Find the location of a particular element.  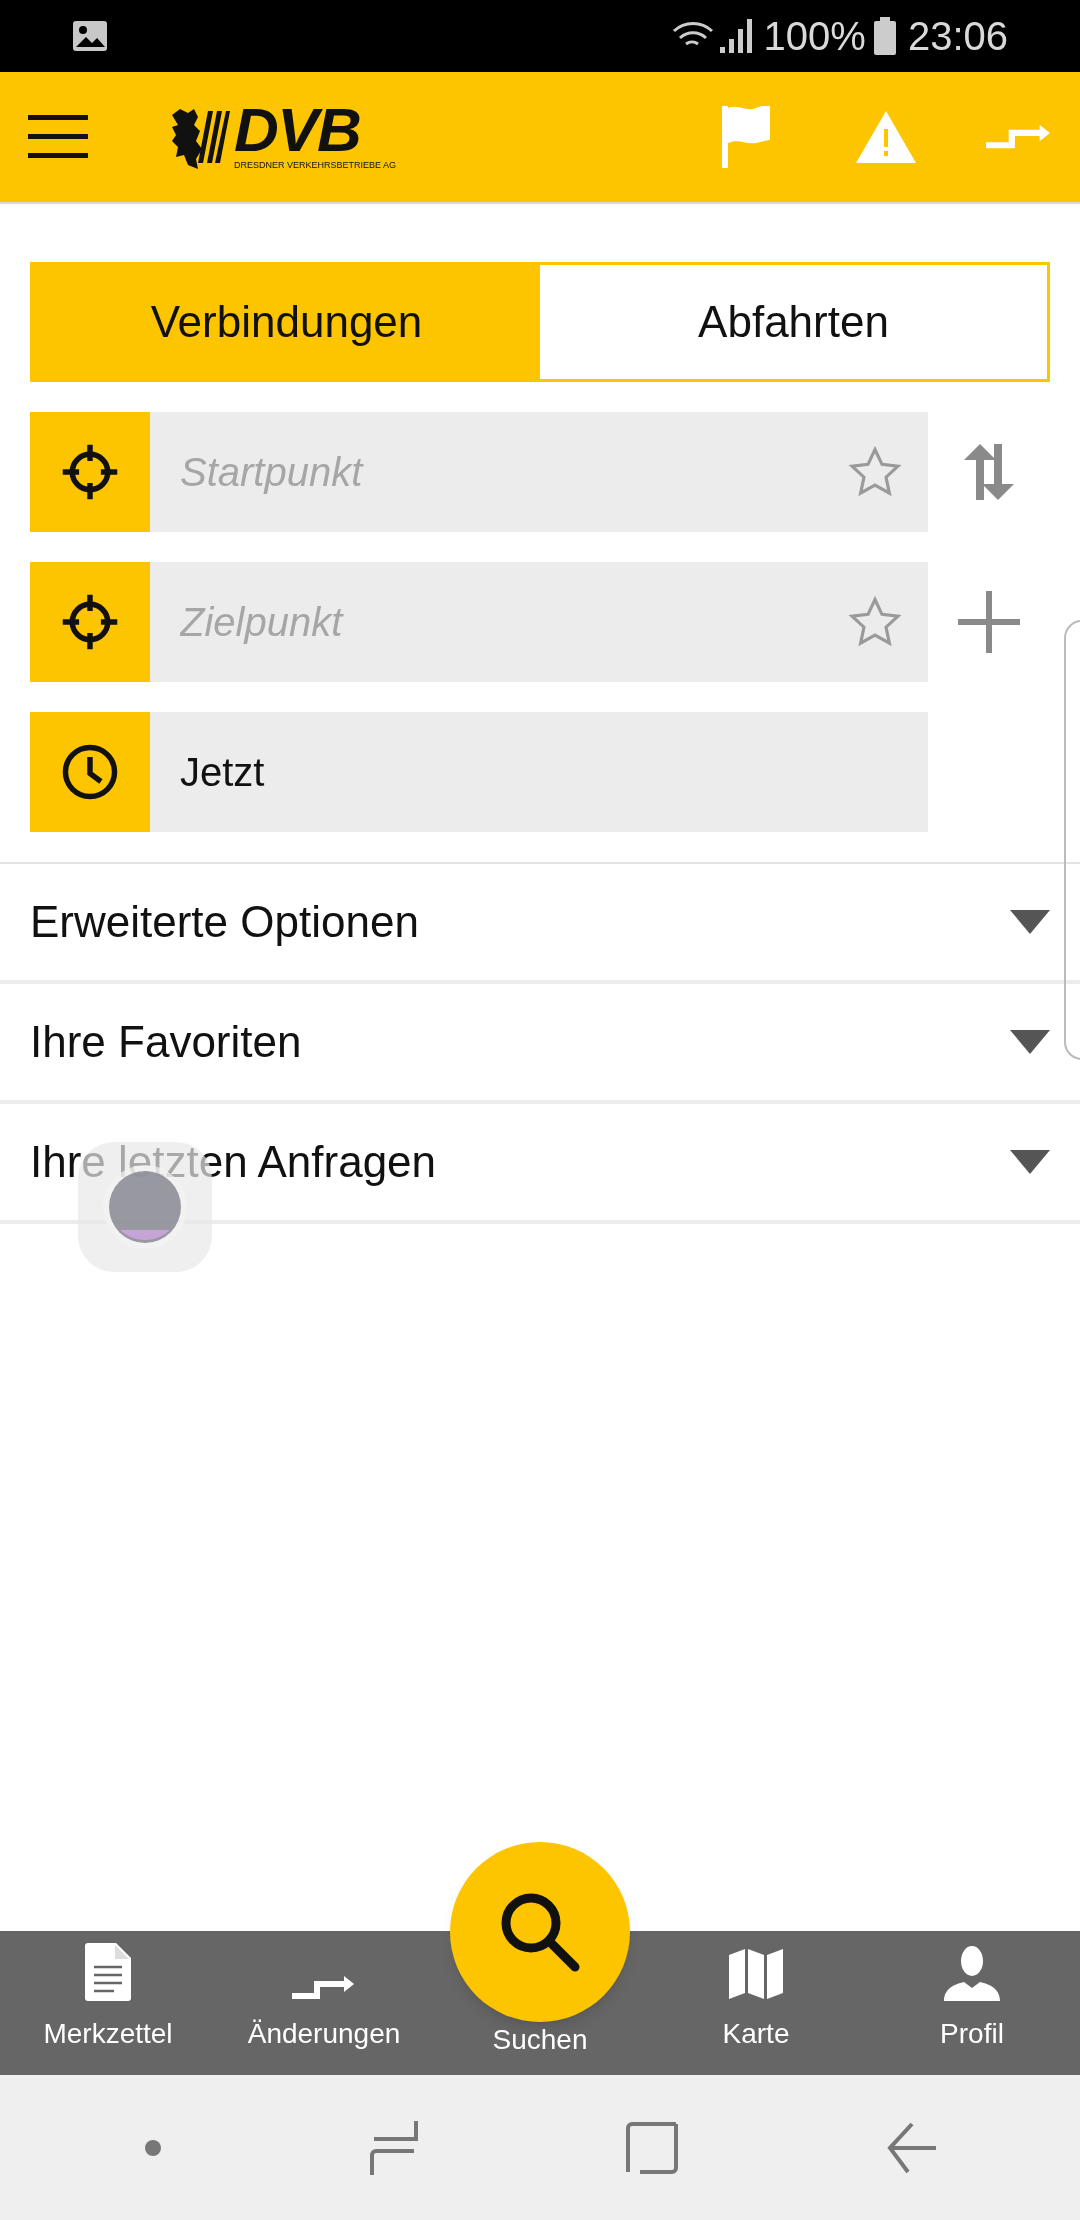

logo-subtitle: DRESDNER VERKEHRSBETRIEBE AG is located at coordinates (315, 166).